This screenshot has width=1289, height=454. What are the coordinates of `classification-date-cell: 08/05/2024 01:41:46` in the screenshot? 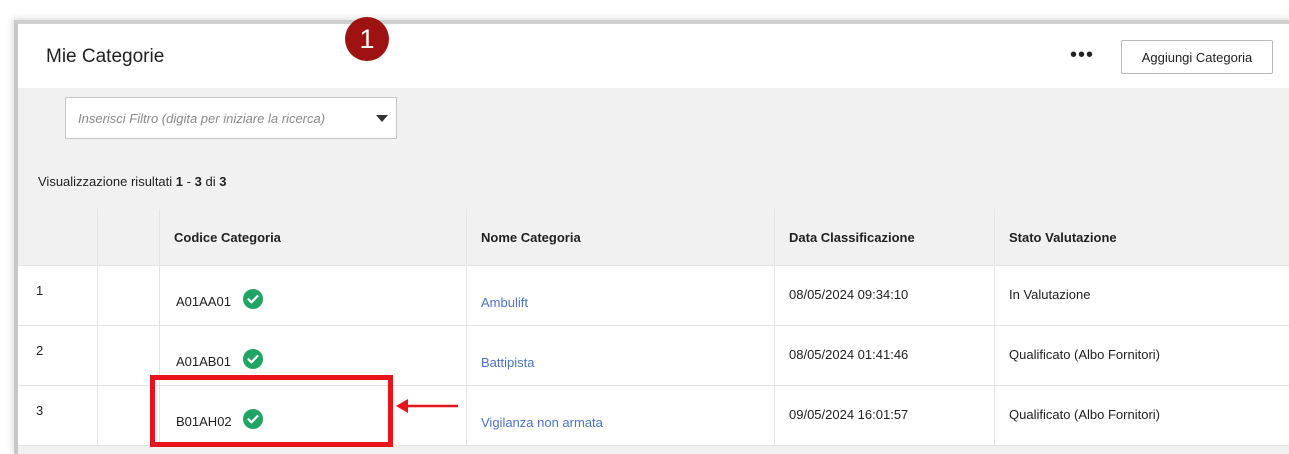 It's located at (884, 355).